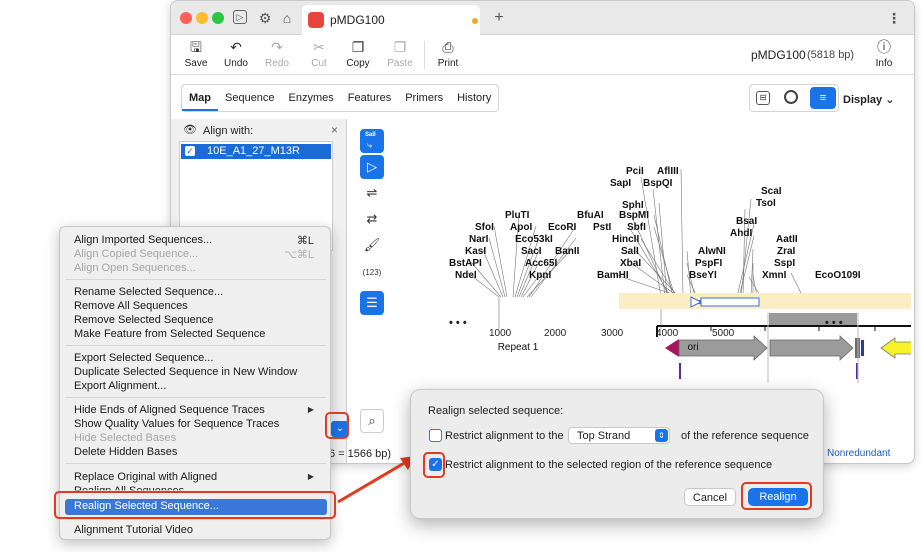 The image size is (921, 552). What do you see at coordinates (256, 151) in the screenshot?
I see `list-item: ✓ 10E_A1_27_M13R` at bounding box center [256, 151].